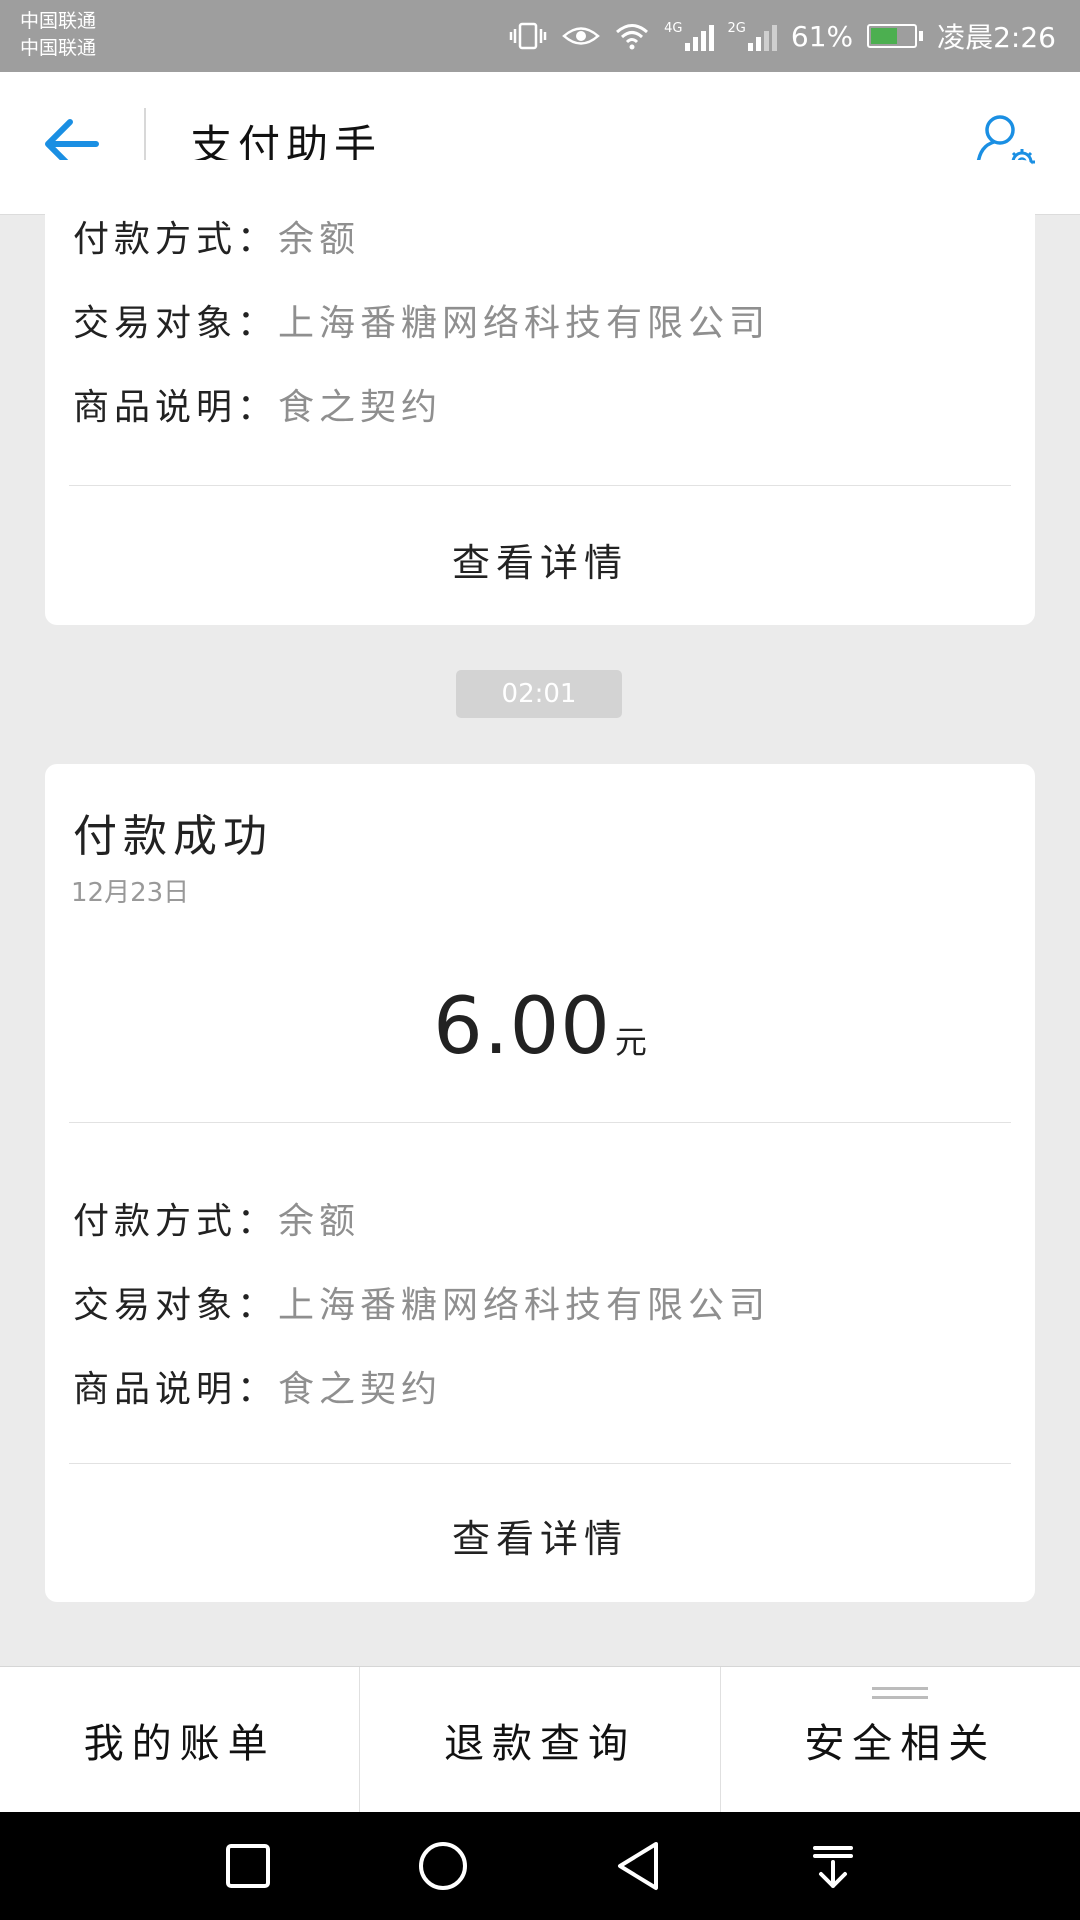 Image resolution: width=1080 pixels, height=1920 pixels. Describe the element at coordinates (130, 893) in the screenshot. I see `card-date: 12月23日` at that location.